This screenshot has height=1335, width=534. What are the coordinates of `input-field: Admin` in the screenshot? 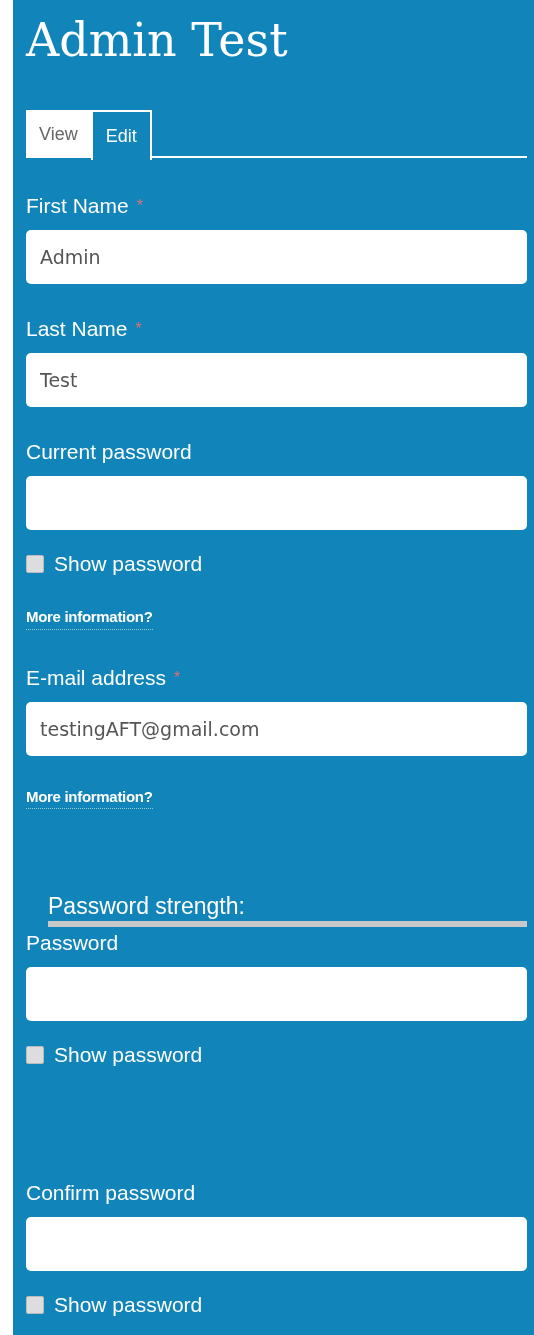 It's located at (276, 257).